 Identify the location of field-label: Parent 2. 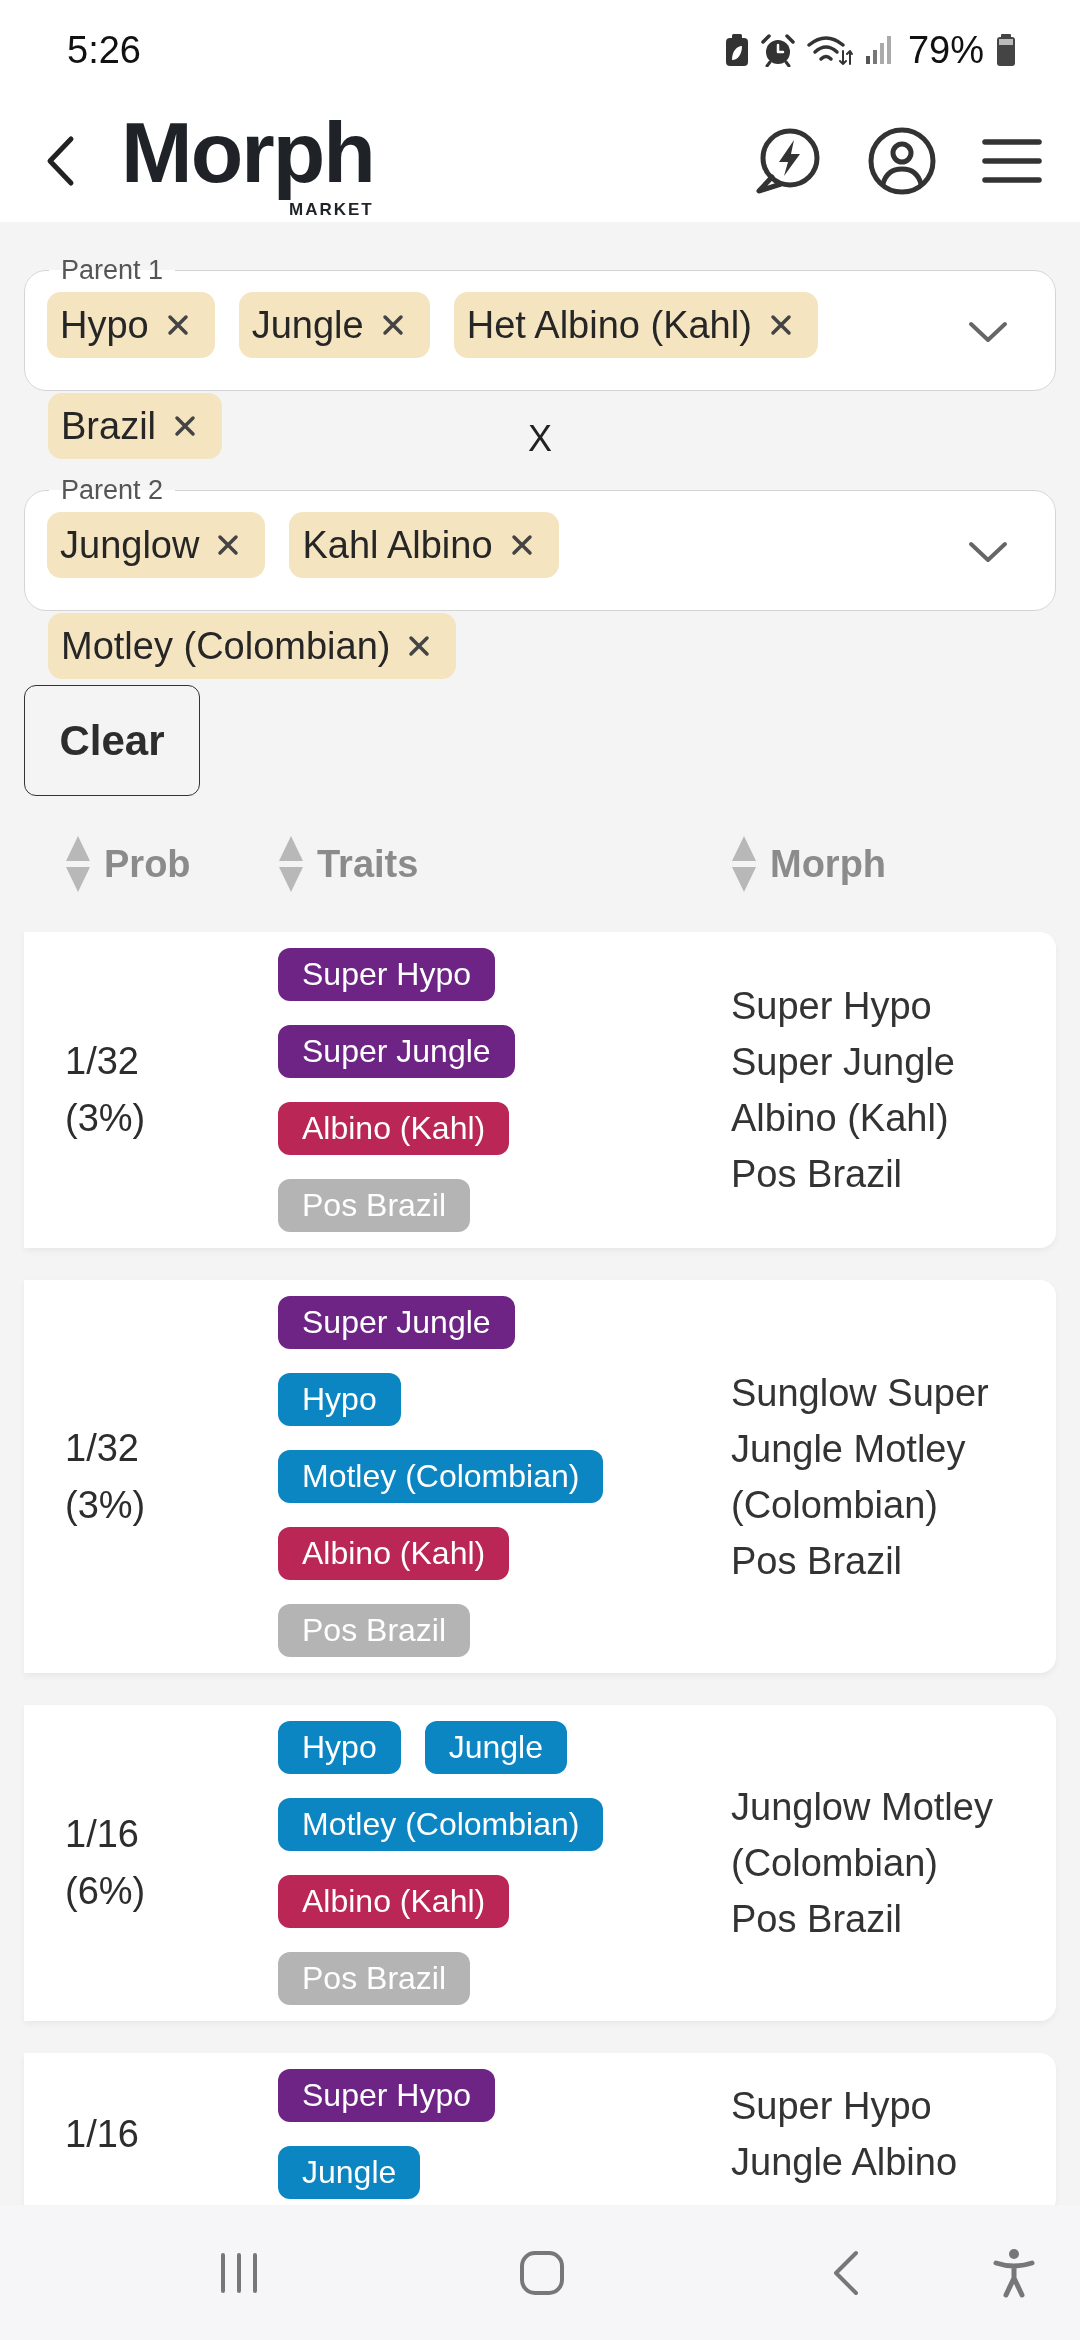
(112, 490).